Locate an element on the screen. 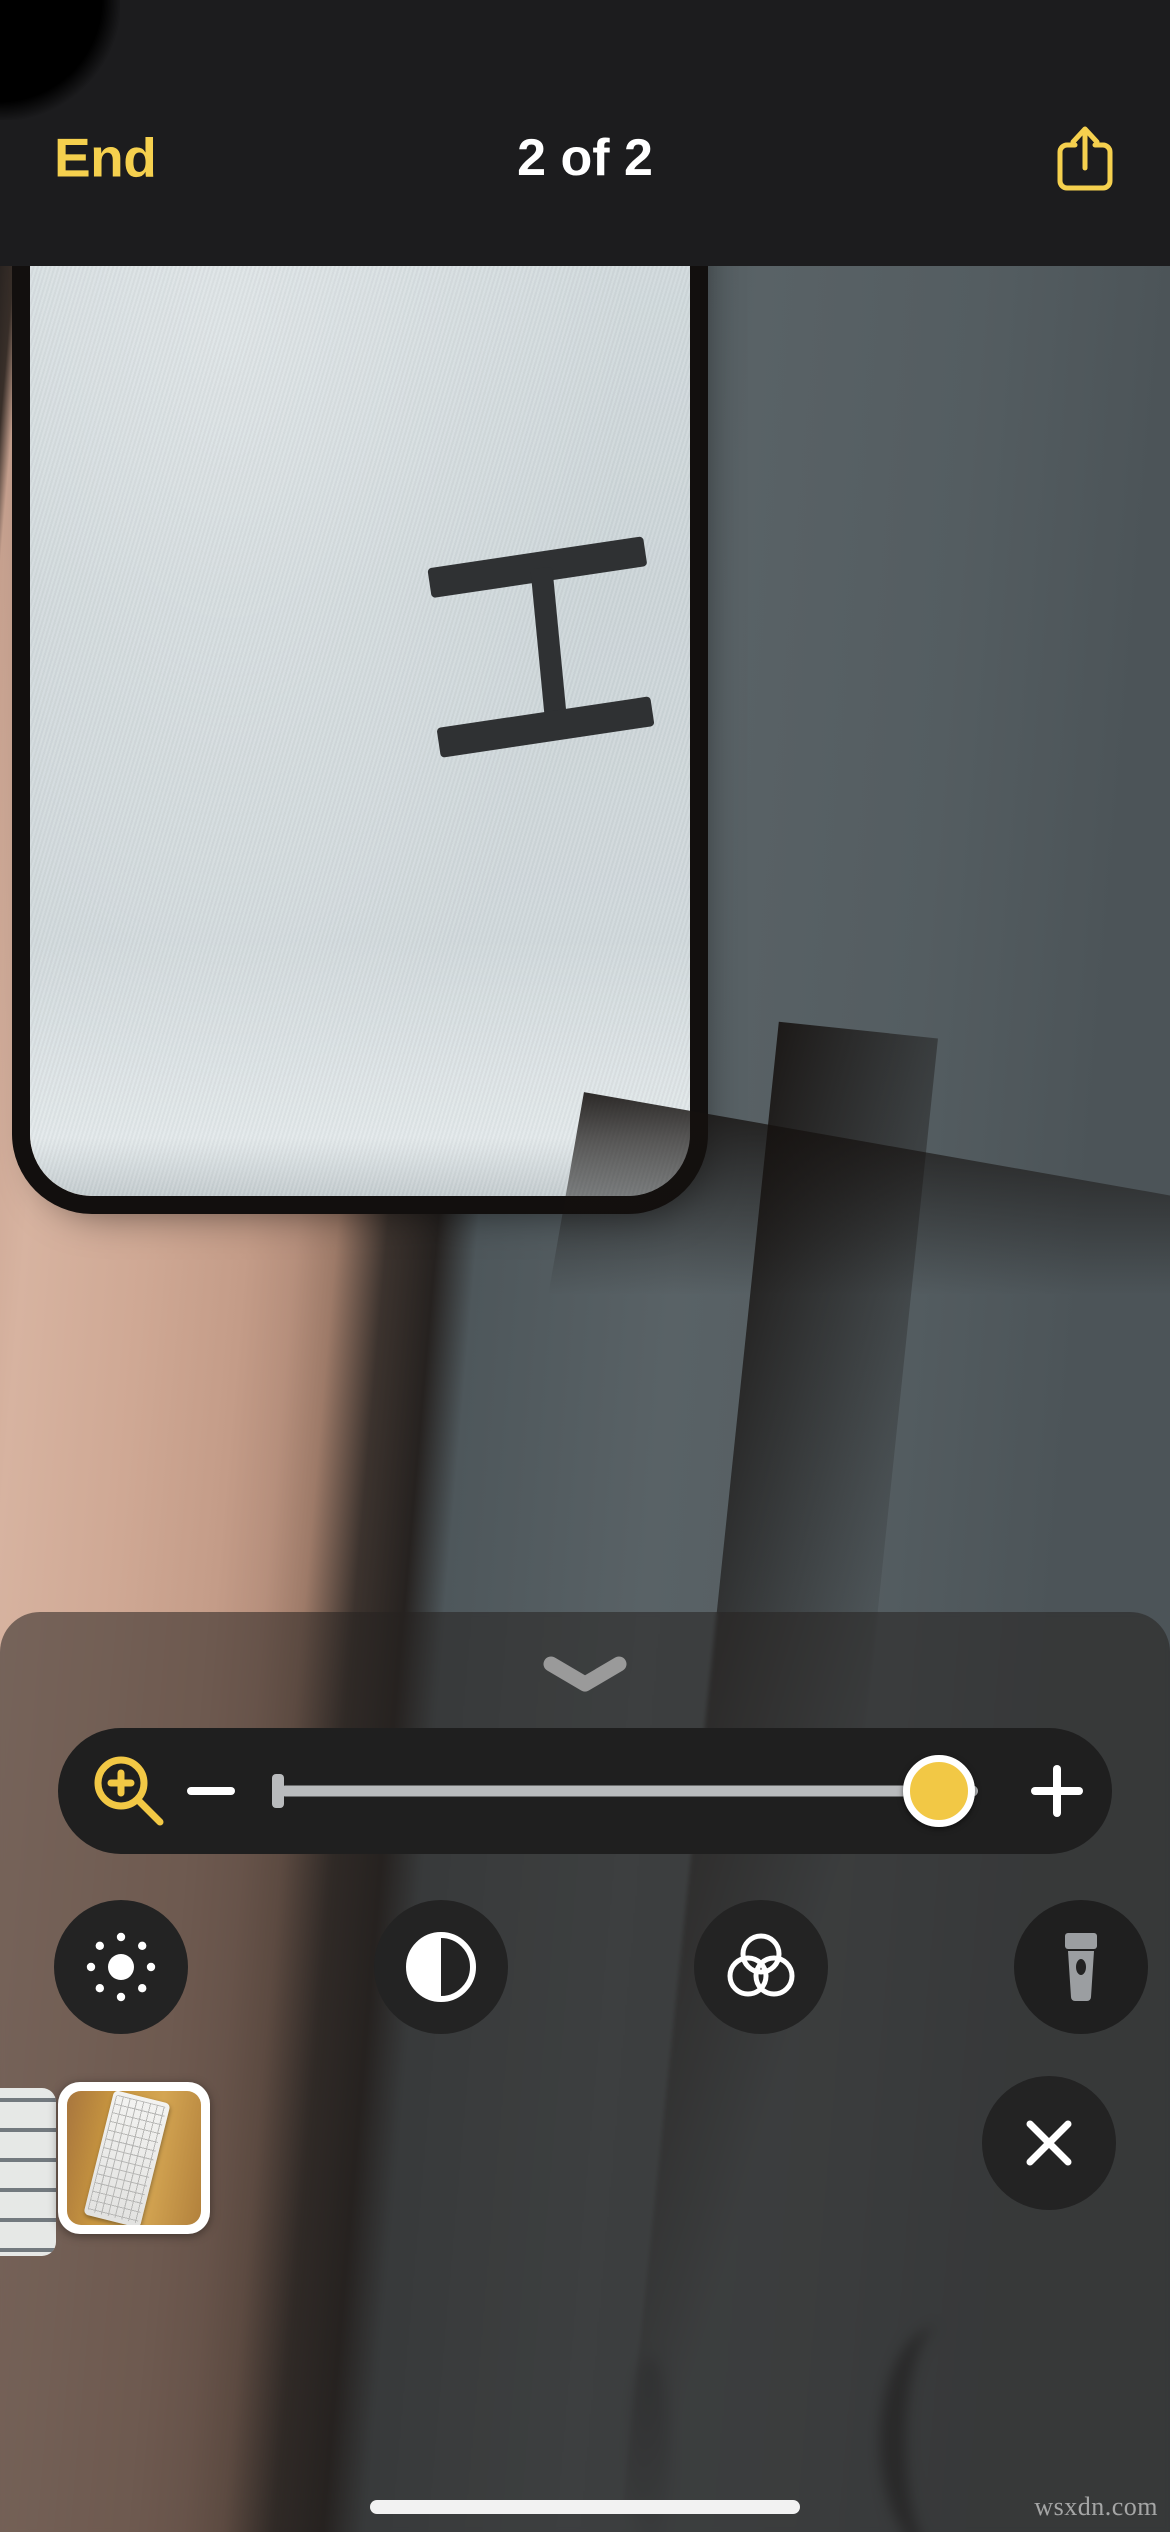 The width and height of the screenshot is (1170, 2532). home-indicator is located at coordinates (585, 2507).